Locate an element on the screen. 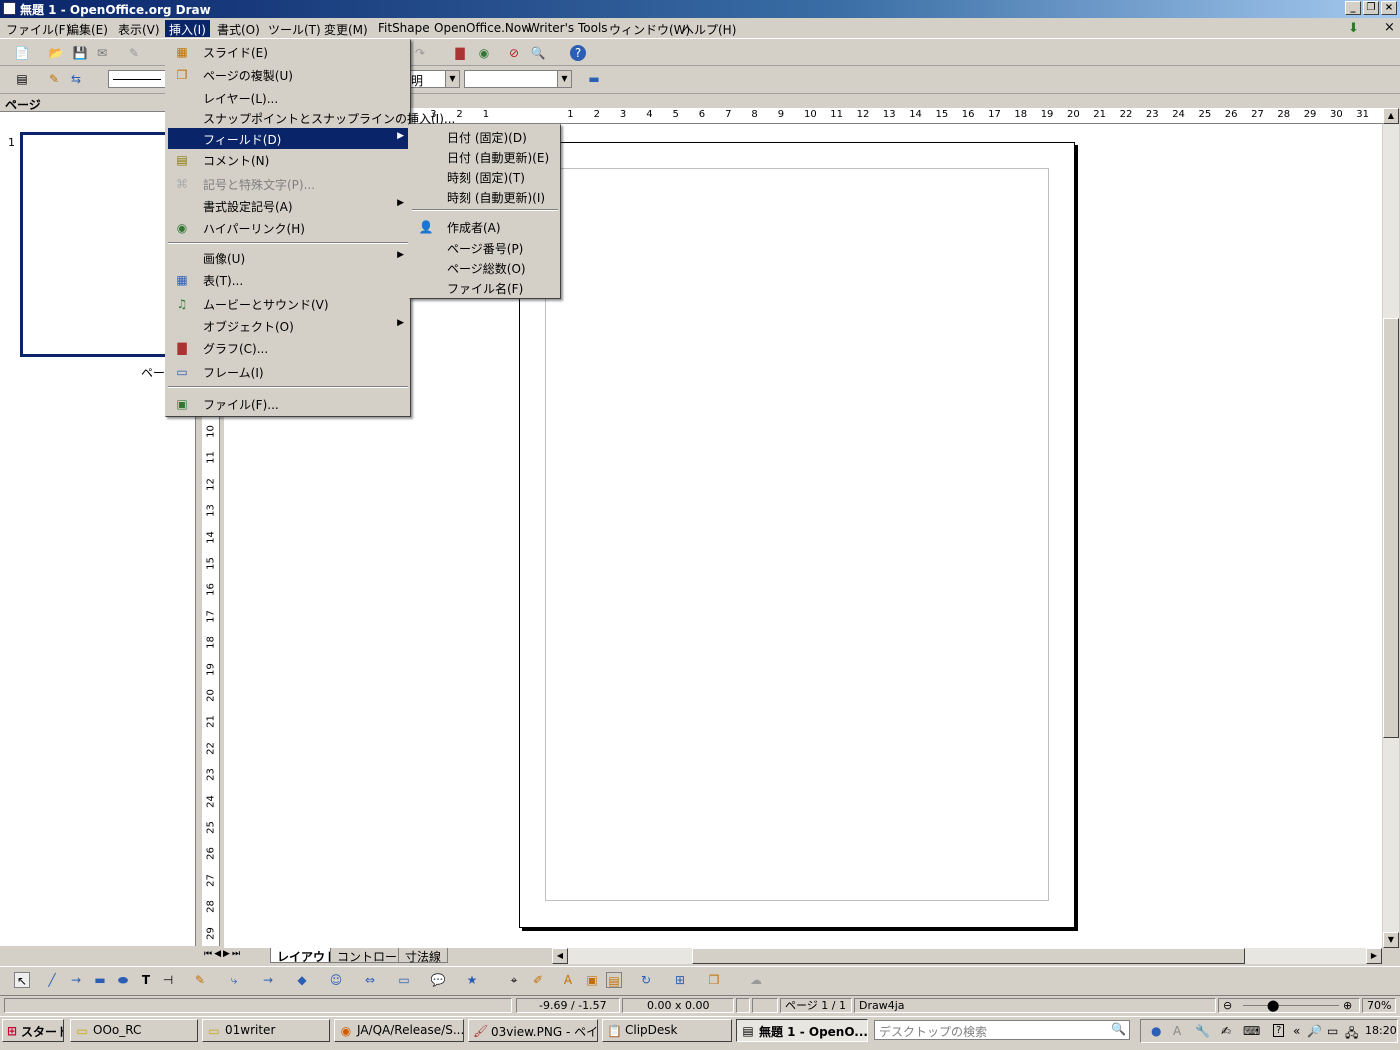 This screenshot has height=1050, width=1400. task-clipdesk: 📋 ClipDesk is located at coordinates (667, 1030).